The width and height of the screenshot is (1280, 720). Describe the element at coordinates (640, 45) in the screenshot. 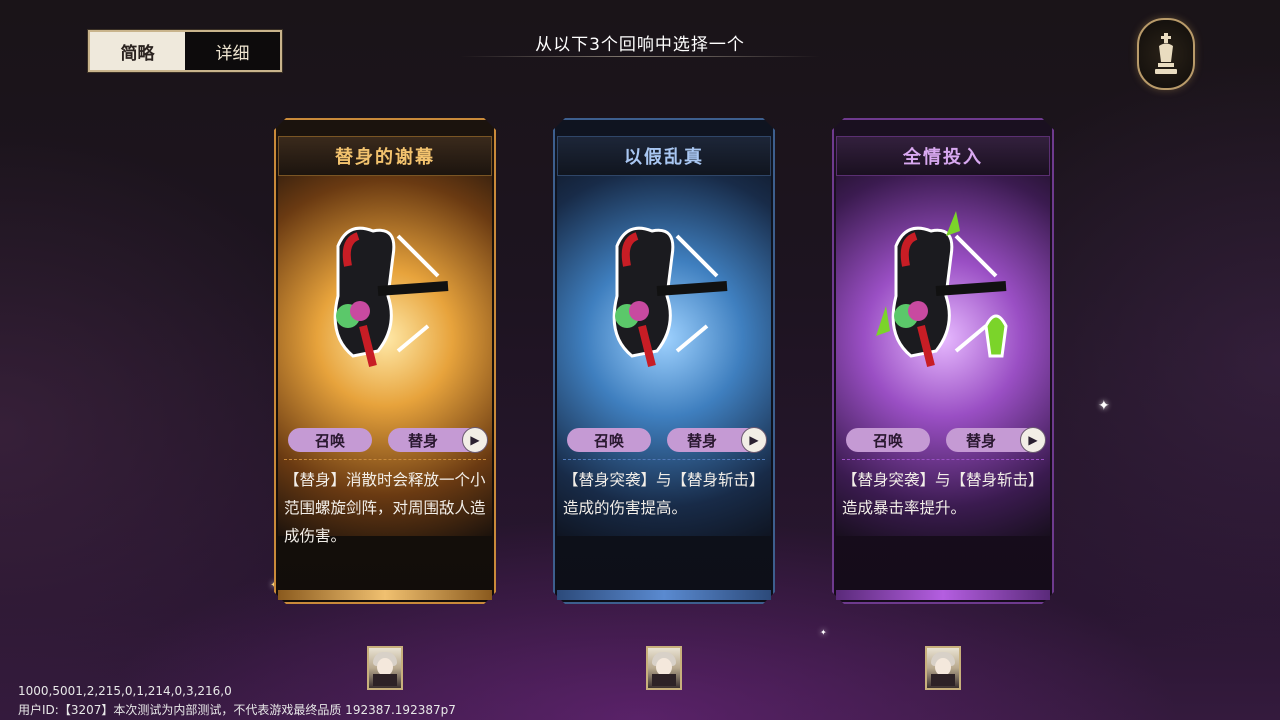

I see `page-title: 从以下3个回响中选择一个` at that location.